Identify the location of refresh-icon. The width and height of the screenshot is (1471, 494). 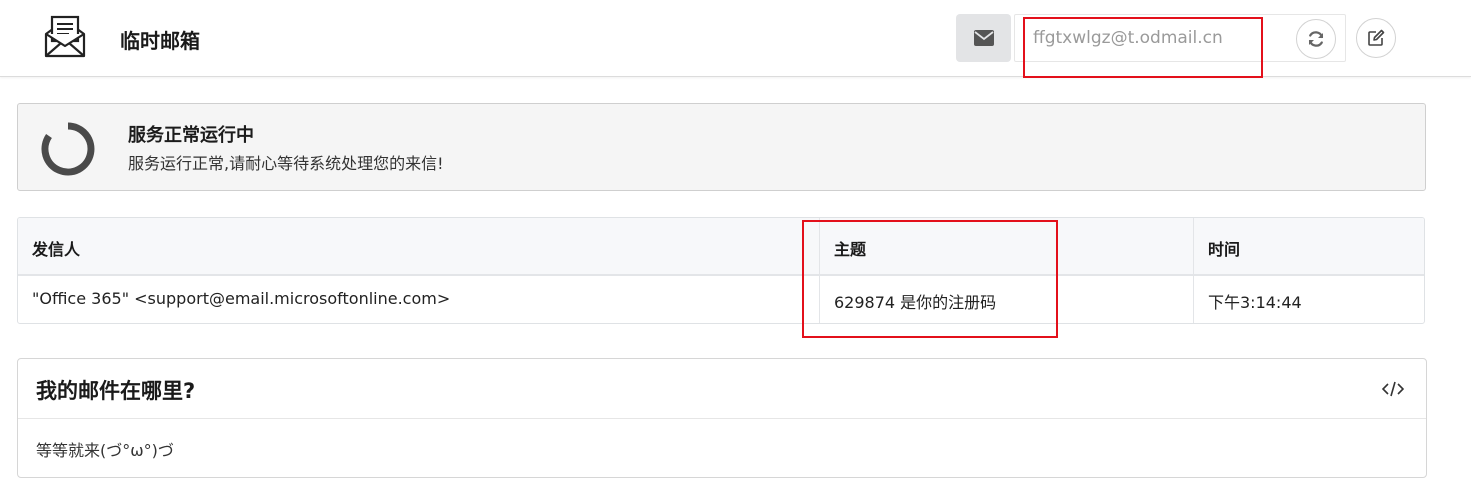
(1316, 39).